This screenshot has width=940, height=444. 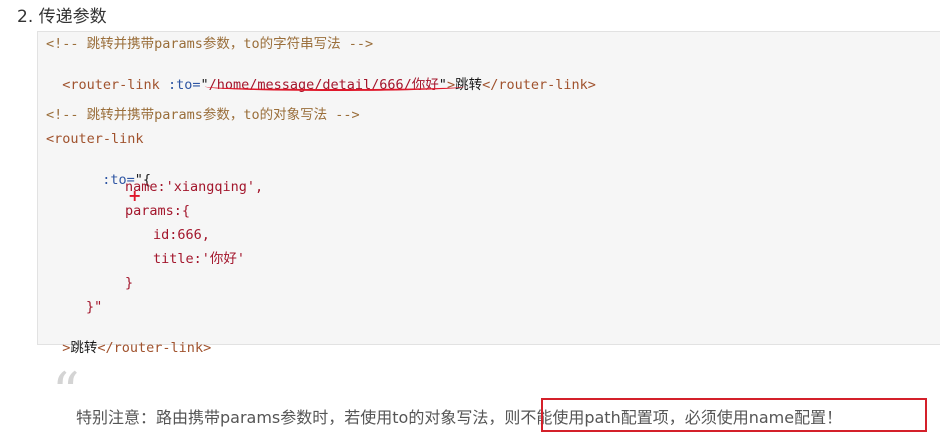 I want to click on code-tag-close: </router-link>, so click(x=539, y=85).